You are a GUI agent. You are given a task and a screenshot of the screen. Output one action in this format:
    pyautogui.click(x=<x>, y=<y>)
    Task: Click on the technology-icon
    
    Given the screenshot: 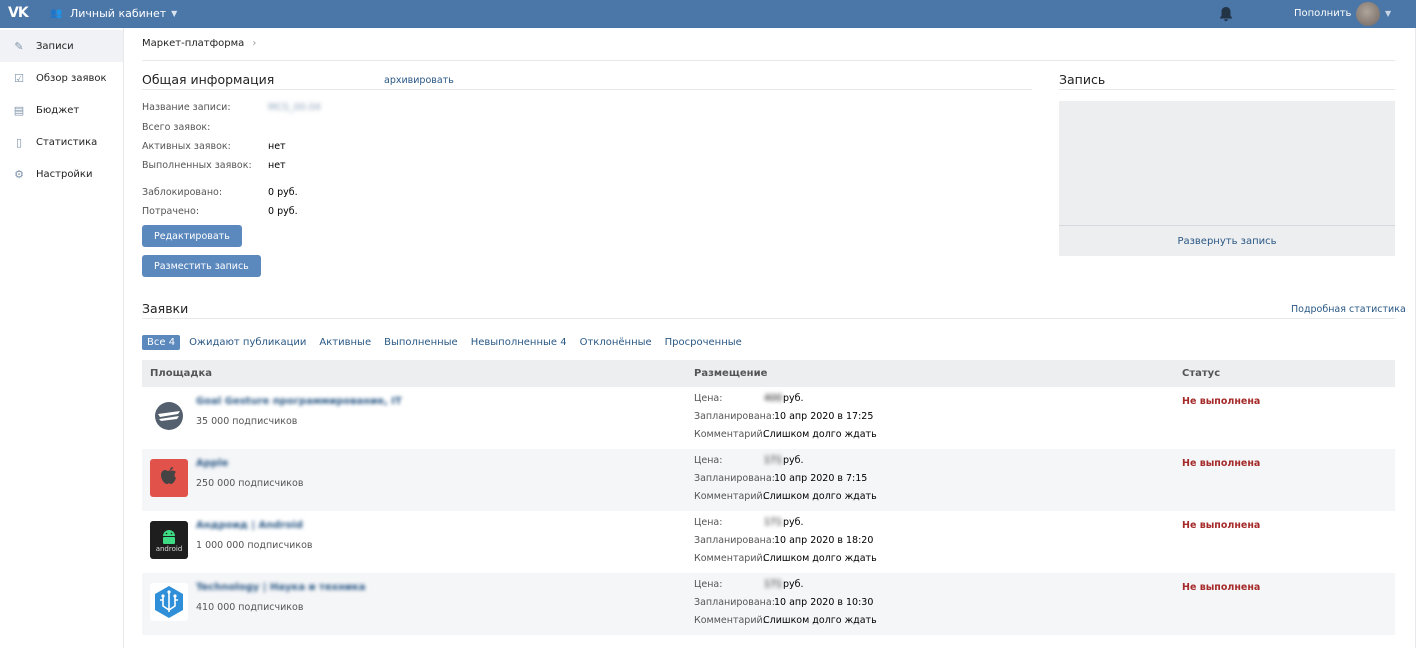 What is the action you would take?
    pyautogui.click(x=169, y=602)
    